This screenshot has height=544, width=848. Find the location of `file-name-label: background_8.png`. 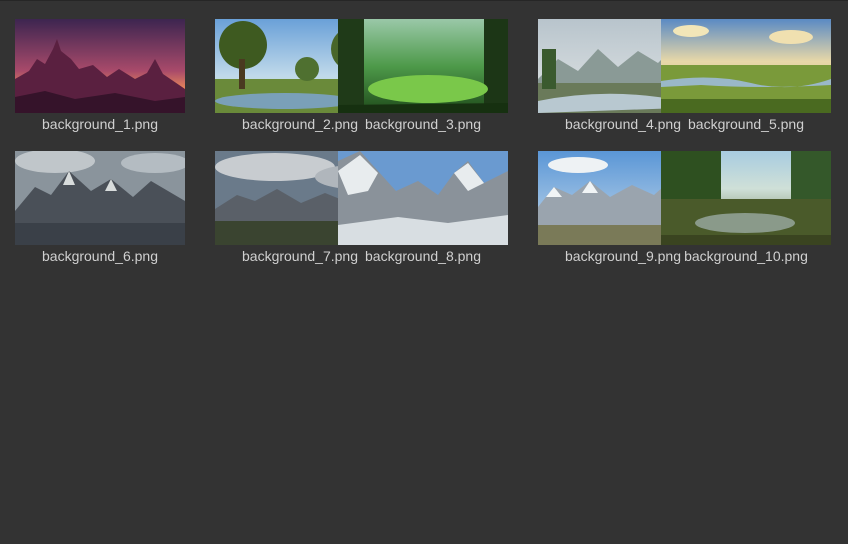

file-name-label: background_8.png is located at coordinates (423, 256).